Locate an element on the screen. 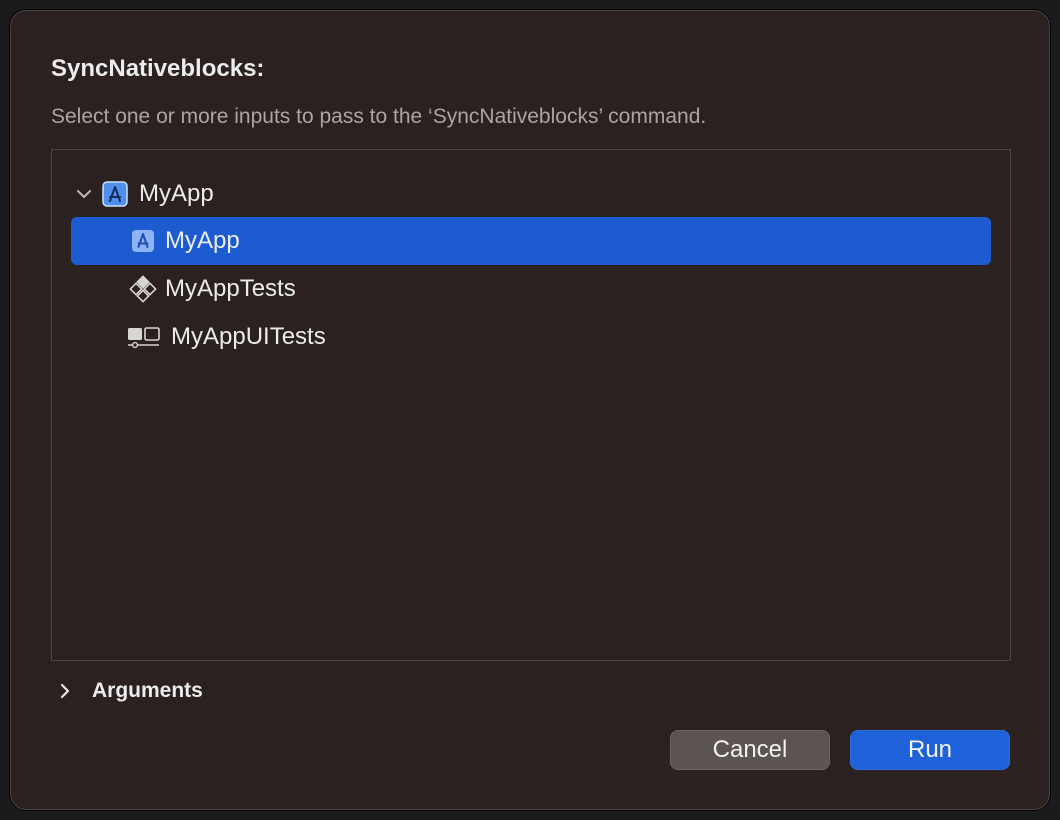  tree-group-myapp: MyApp is located at coordinates (526, 194).